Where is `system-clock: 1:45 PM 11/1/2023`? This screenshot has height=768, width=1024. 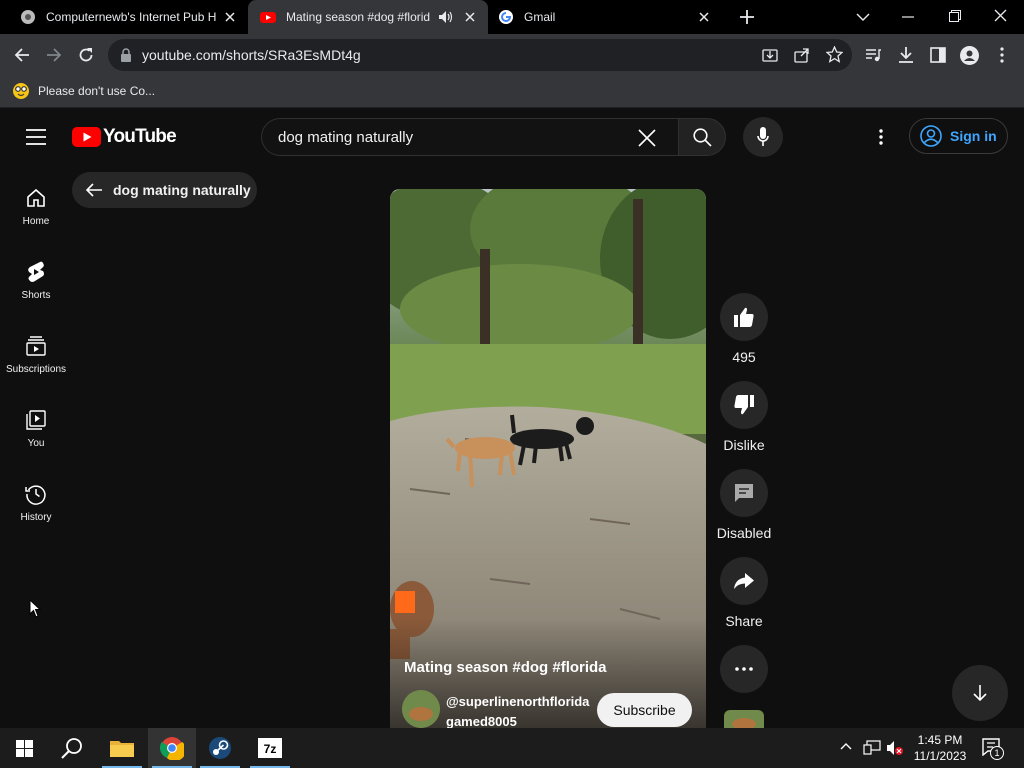
system-clock: 1:45 PM 11/1/2023 is located at coordinates (940, 748).